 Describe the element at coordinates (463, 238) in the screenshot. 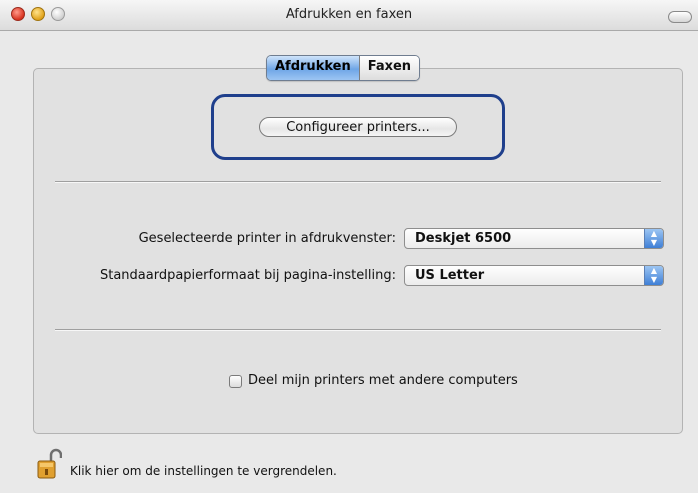

I see `selected-printer-value: Deskjet 6500` at that location.